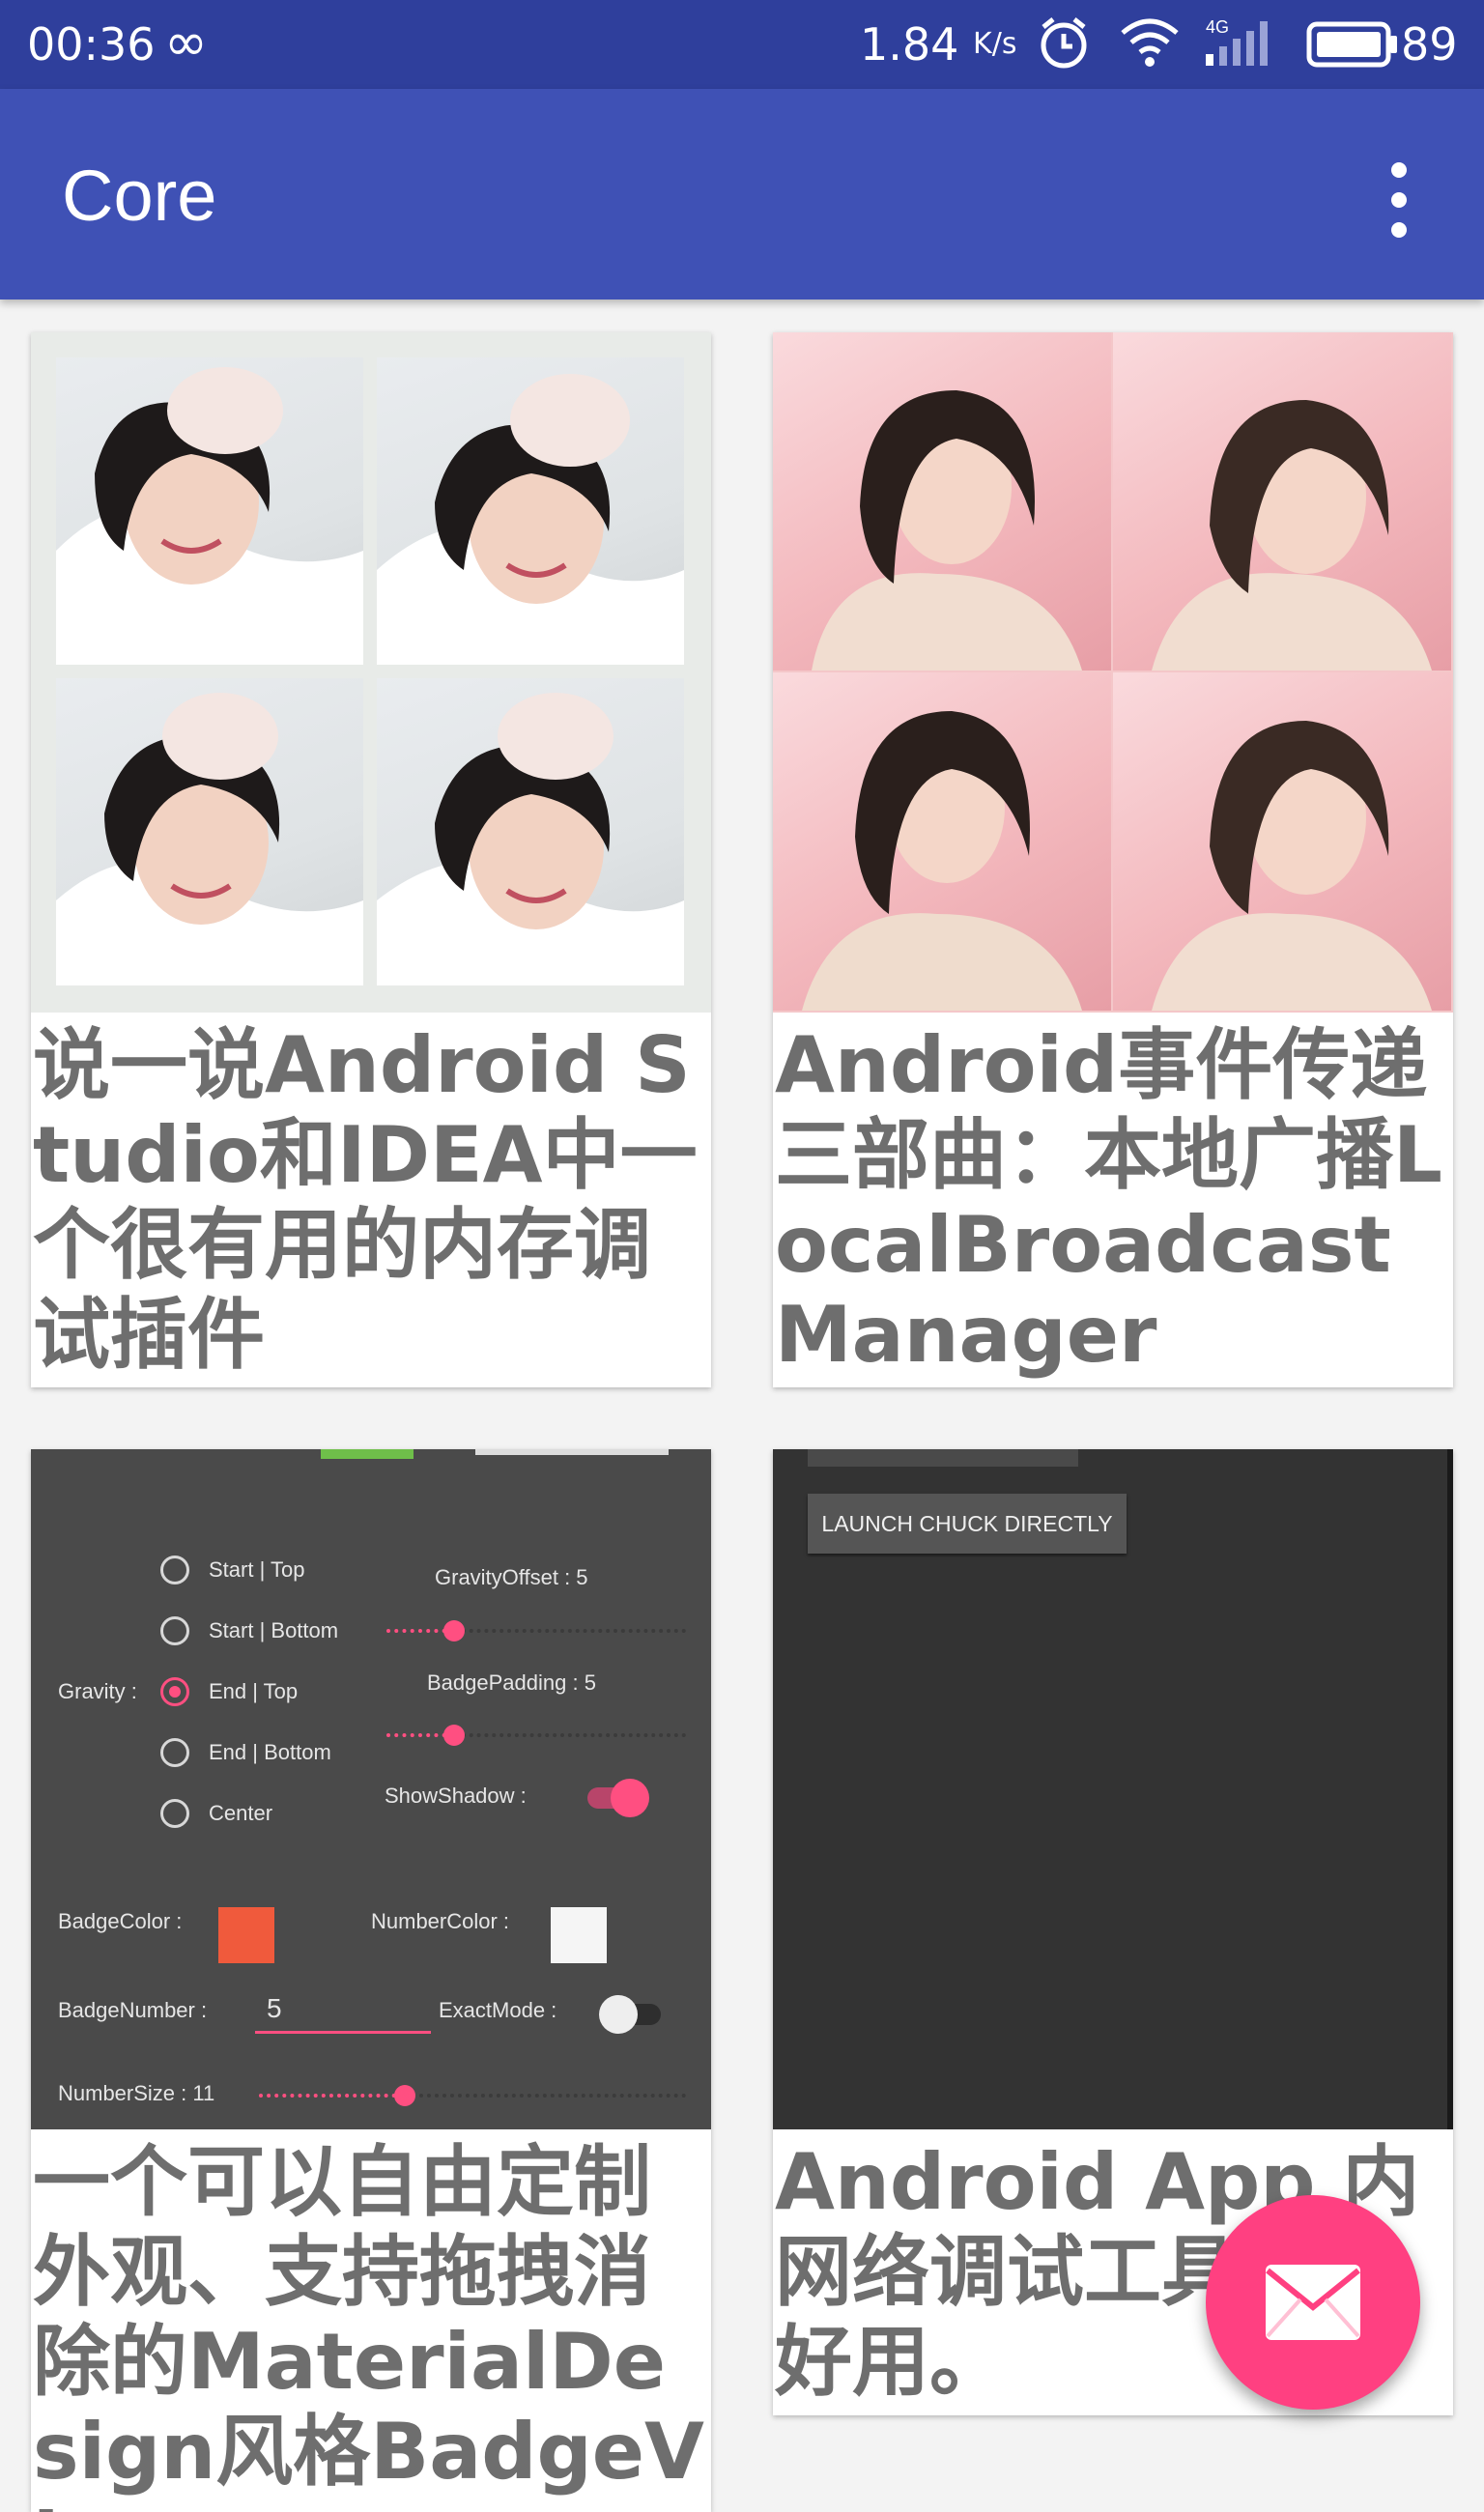 The width and height of the screenshot is (1484, 2512). Describe the element at coordinates (98, 1691) in the screenshot. I see `gravity-label: Gravity :` at that location.